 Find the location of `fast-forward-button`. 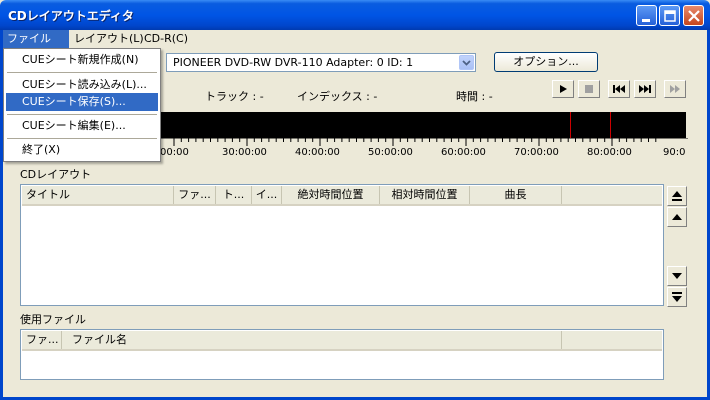

fast-forward-button is located at coordinates (675, 89).